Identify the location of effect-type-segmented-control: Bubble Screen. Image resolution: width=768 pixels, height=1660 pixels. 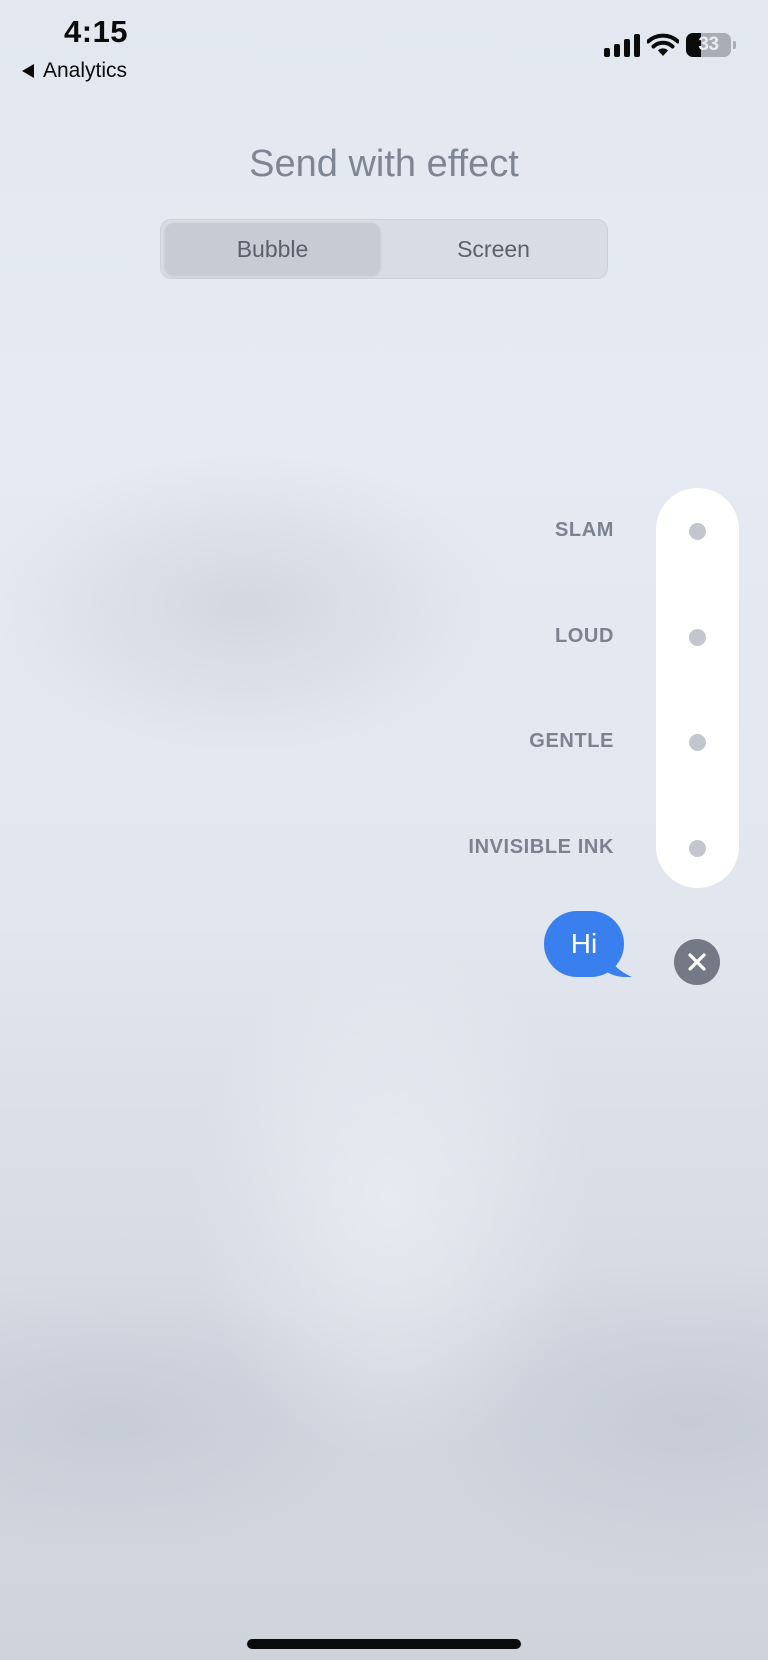
(384, 249).